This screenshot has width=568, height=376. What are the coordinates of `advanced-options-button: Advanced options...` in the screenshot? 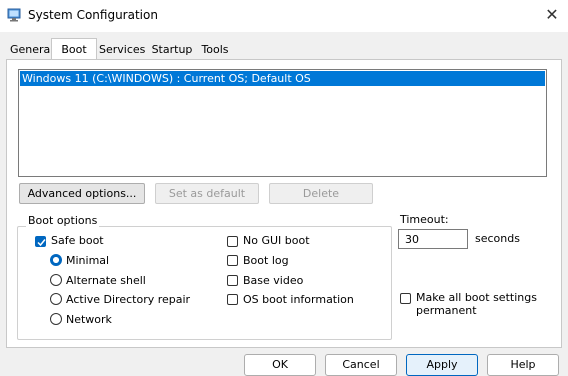 It's located at (82, 193).